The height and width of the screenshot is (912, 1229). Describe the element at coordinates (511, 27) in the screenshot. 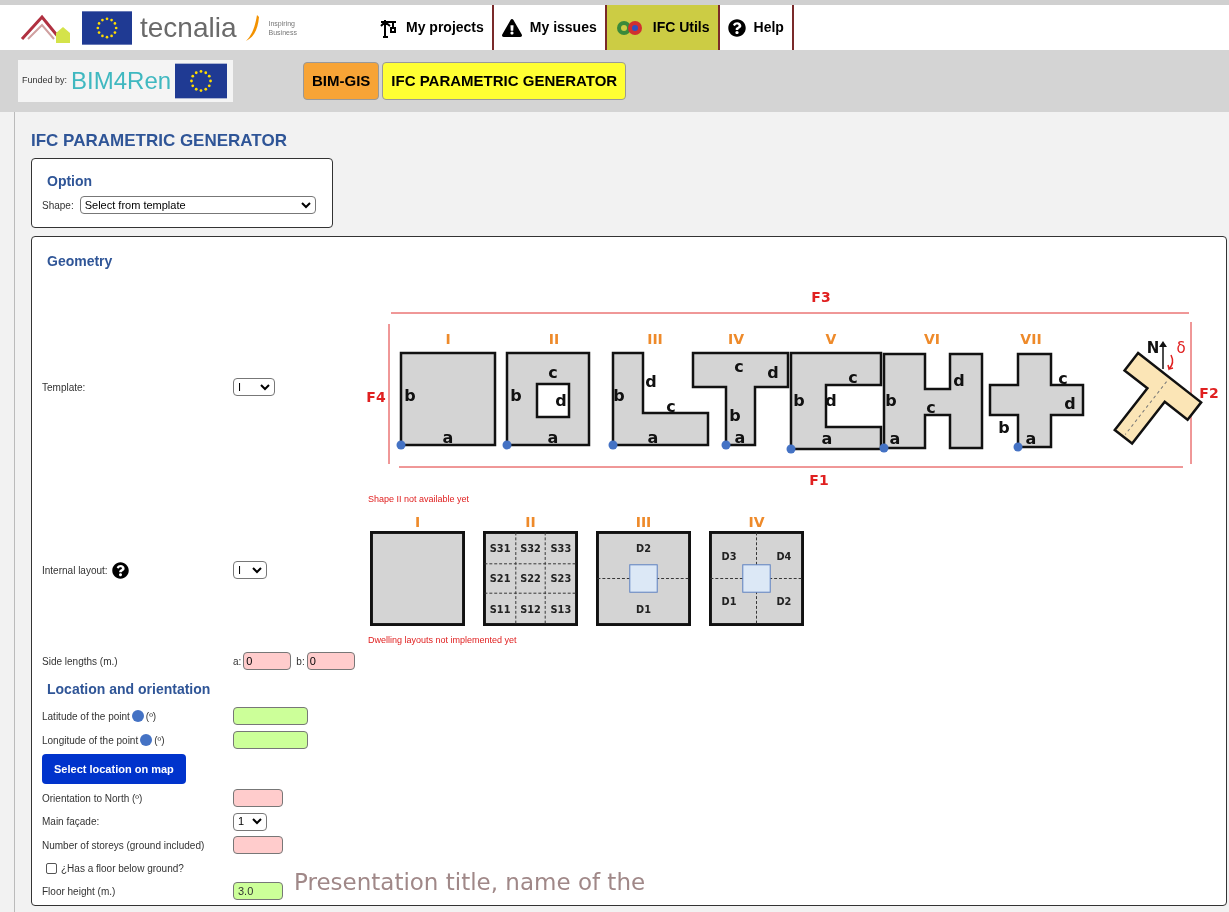

I see `warning-icon` at that location.